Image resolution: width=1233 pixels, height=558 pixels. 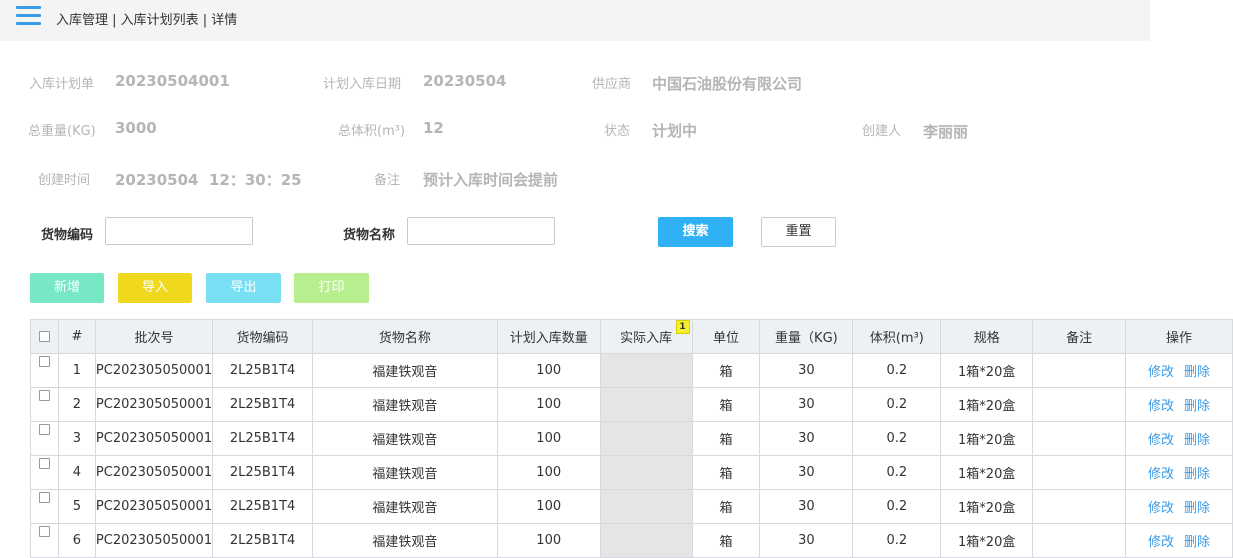 What do you see at coordinates (172, 81) in the screenshot?
I see `plan-no-value: 20230504001` at bounding box center [172, 81].